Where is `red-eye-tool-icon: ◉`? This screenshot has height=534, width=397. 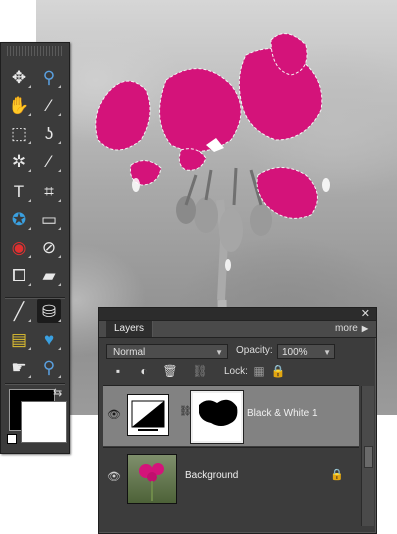
red-eye-tool-icon: ◉ is located at coordinates (19, 247).